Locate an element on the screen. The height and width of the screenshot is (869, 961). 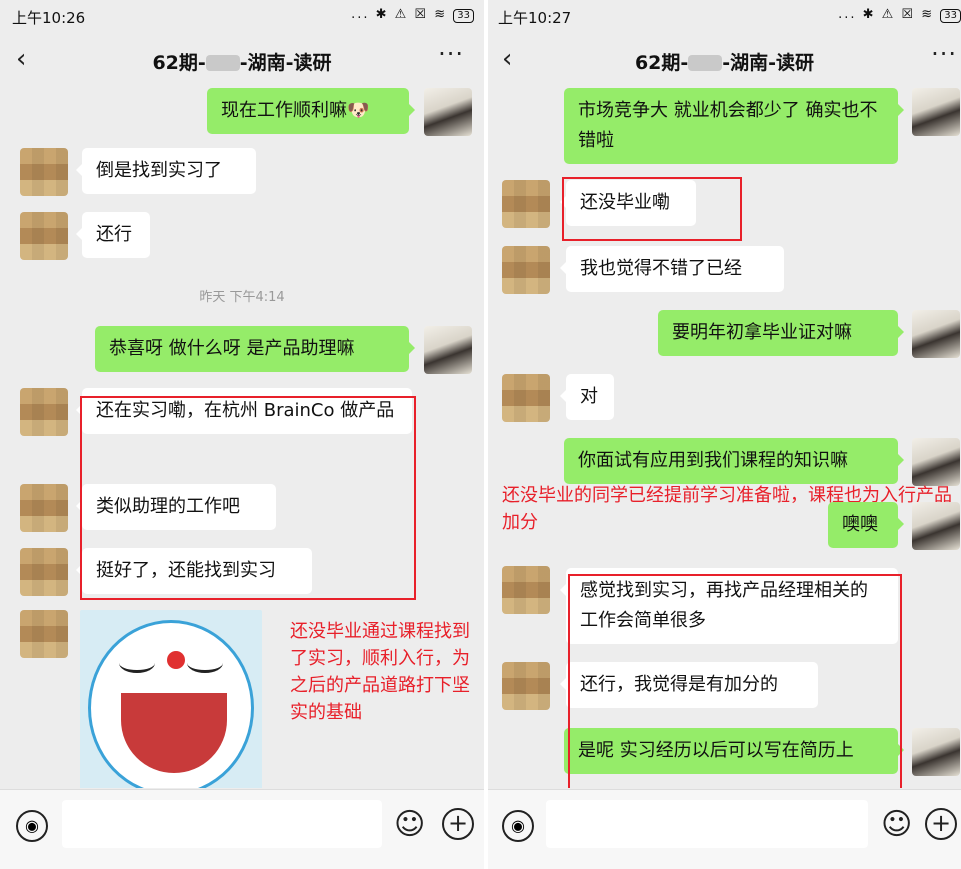
sticker-image is located at coordinates (171, 699).